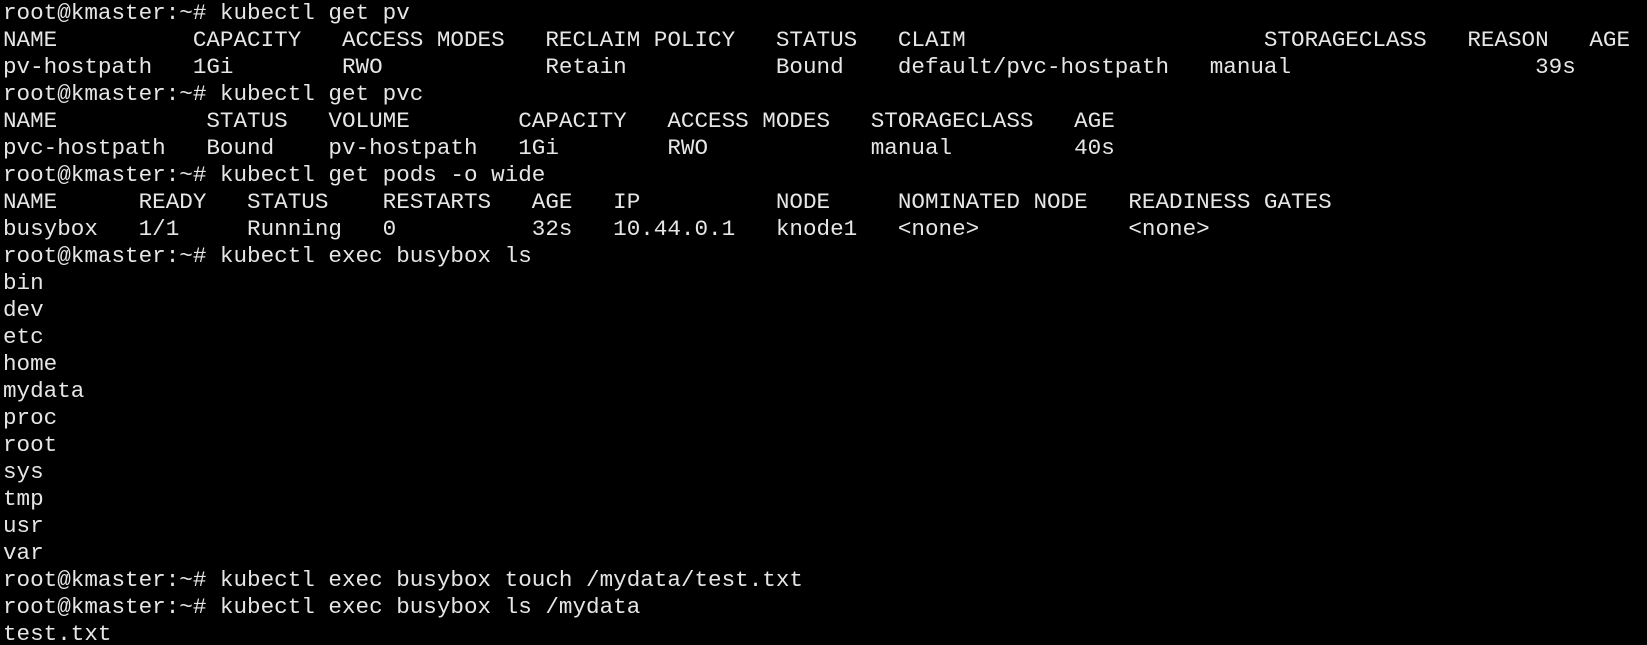  What do you see at coordinates (23, 553) in the screenshot?
I see `ls-output-line: var` at bounding box center [23, 553].